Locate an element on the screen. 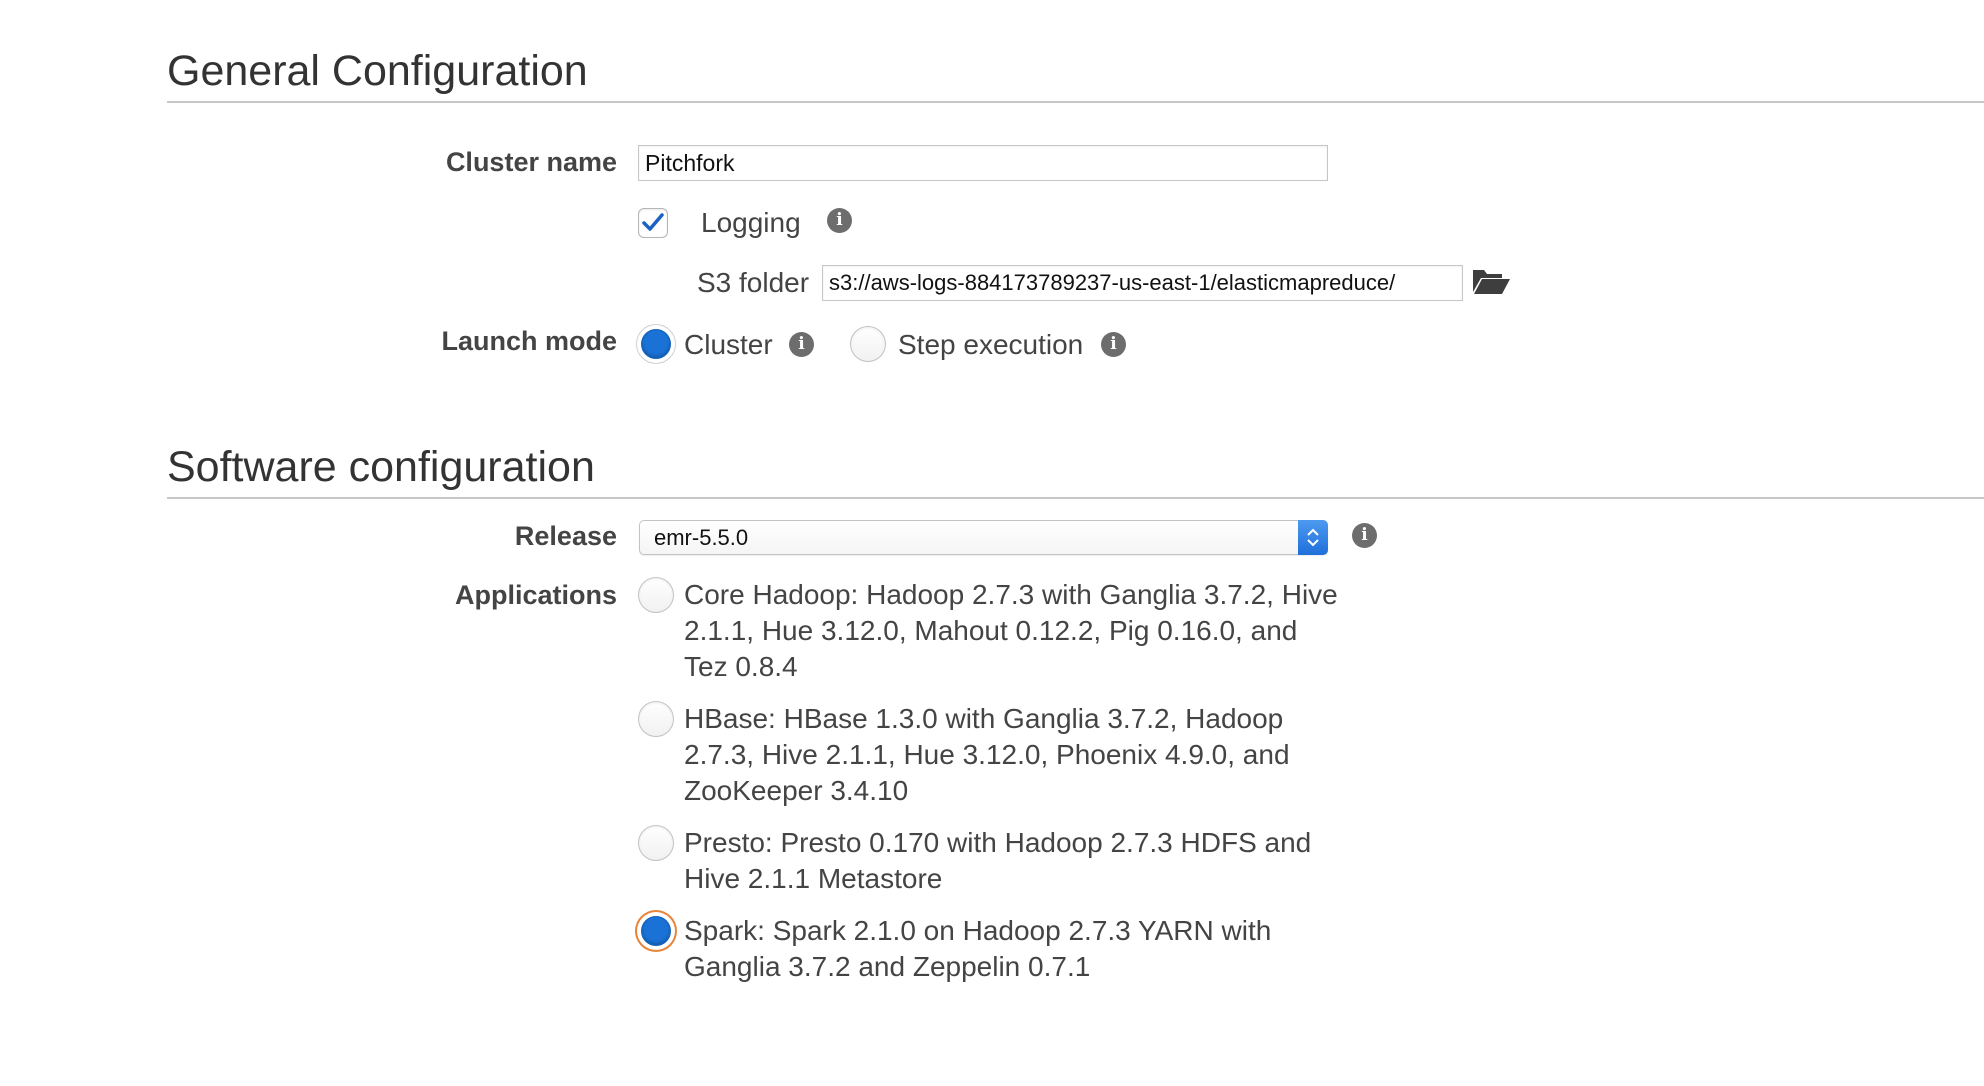 The width and height of the screenshot is (1984, 1086). s3-folder-label: S3 folder is located at coordinates (753, 282).